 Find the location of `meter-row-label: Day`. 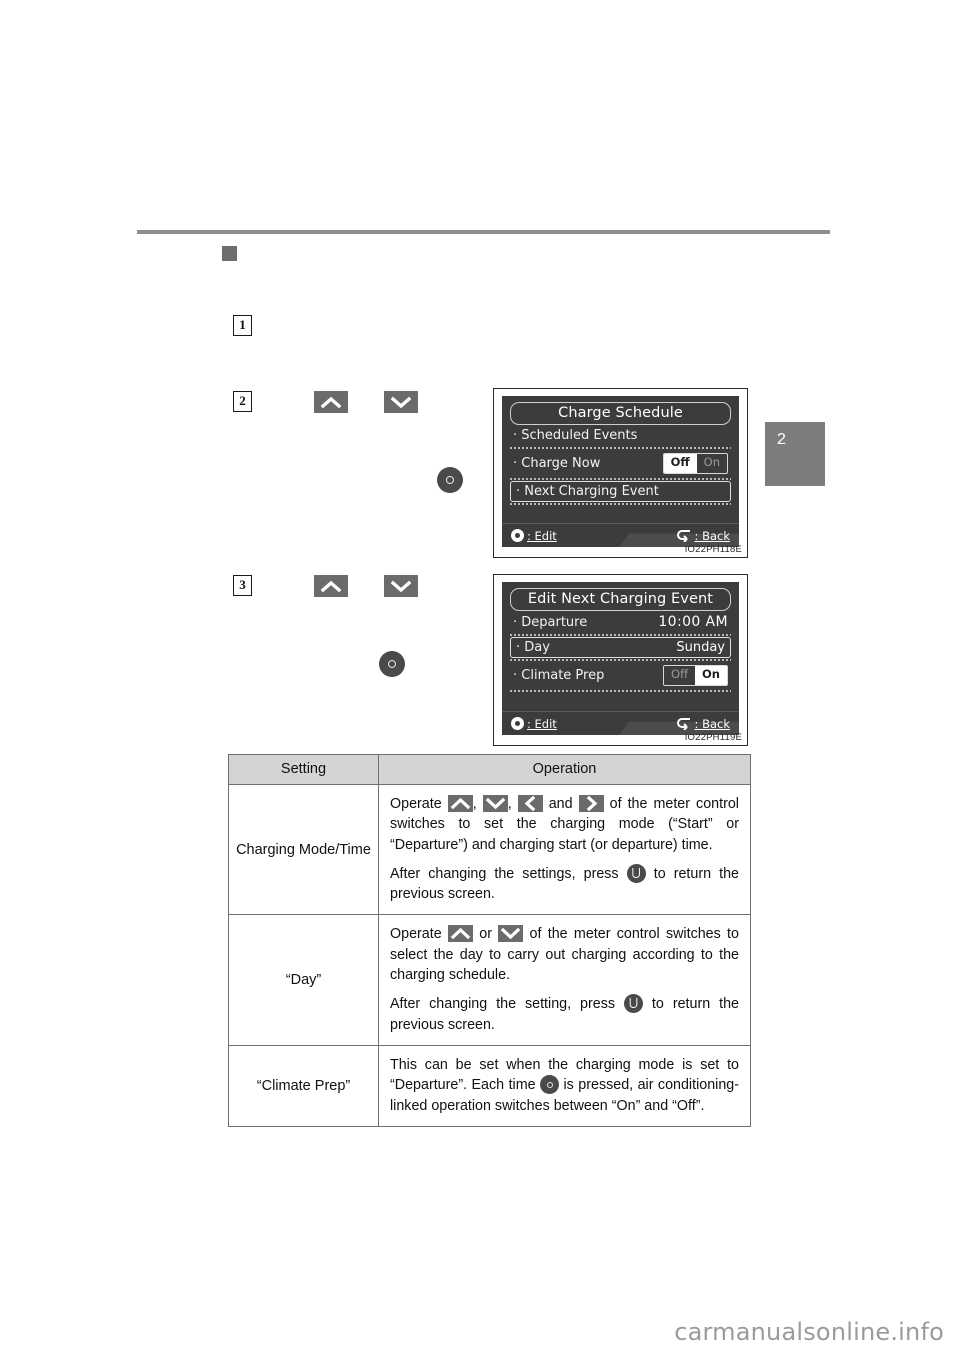

meter-row-label: Day is located at coordinates (533, 647).